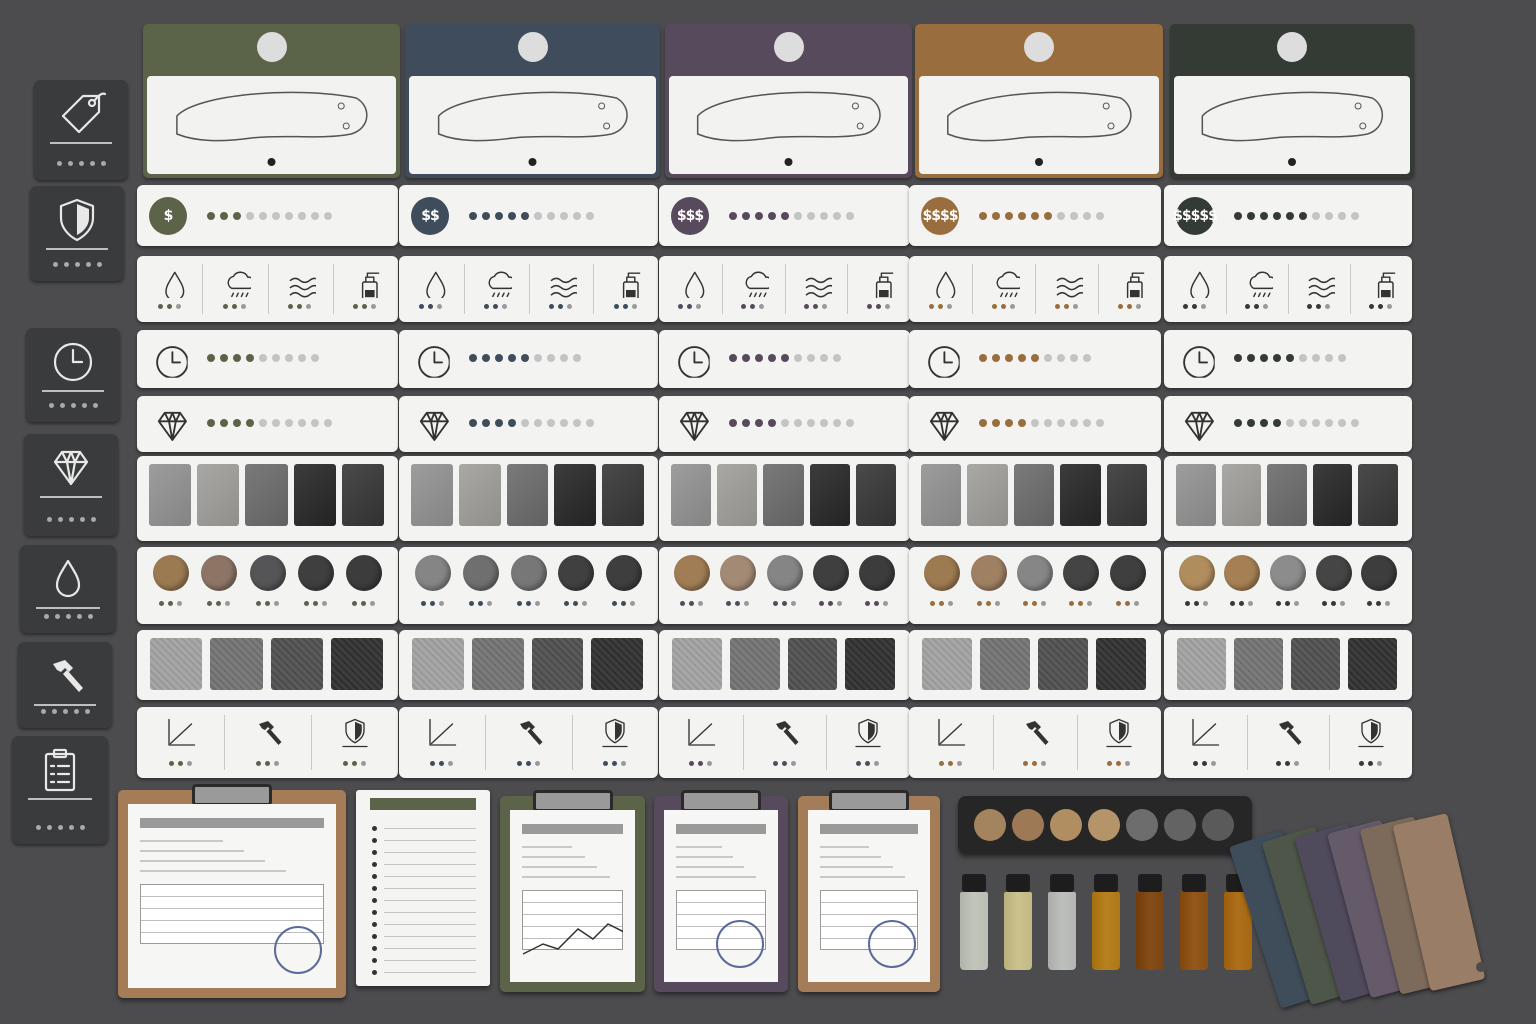 The height and width of the screenshot is (1024, 1536). Describe the element at coordinates (423, 888) in the screenshot. I see `checklist-notepad` at that location.